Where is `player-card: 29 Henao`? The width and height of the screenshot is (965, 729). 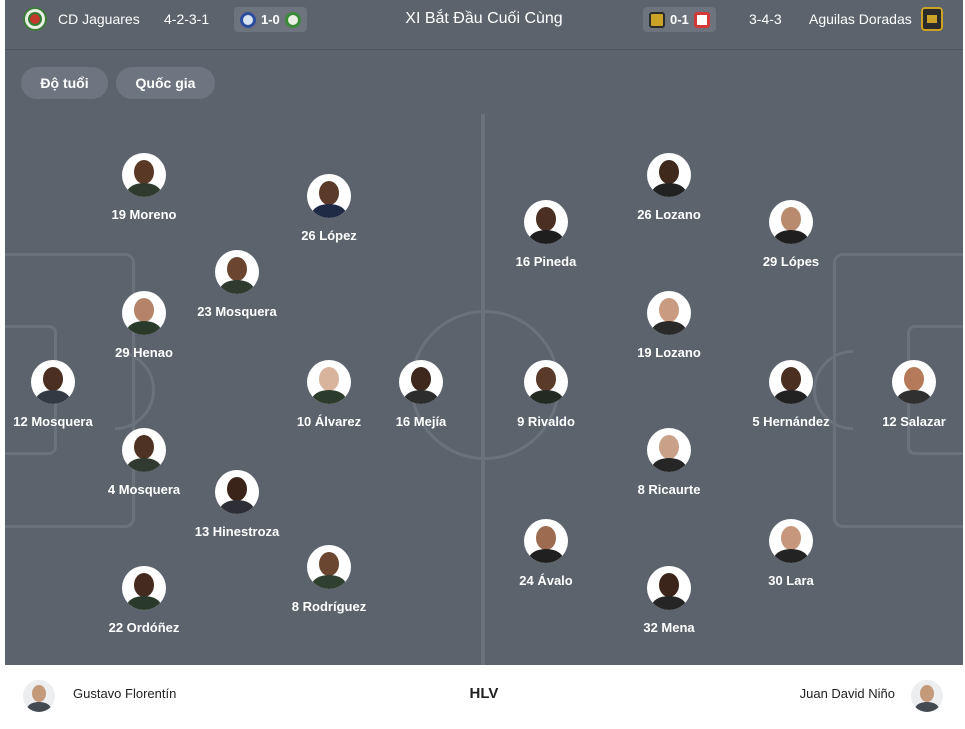 player-card: 29 Henao is located at coordinates (144, 326).